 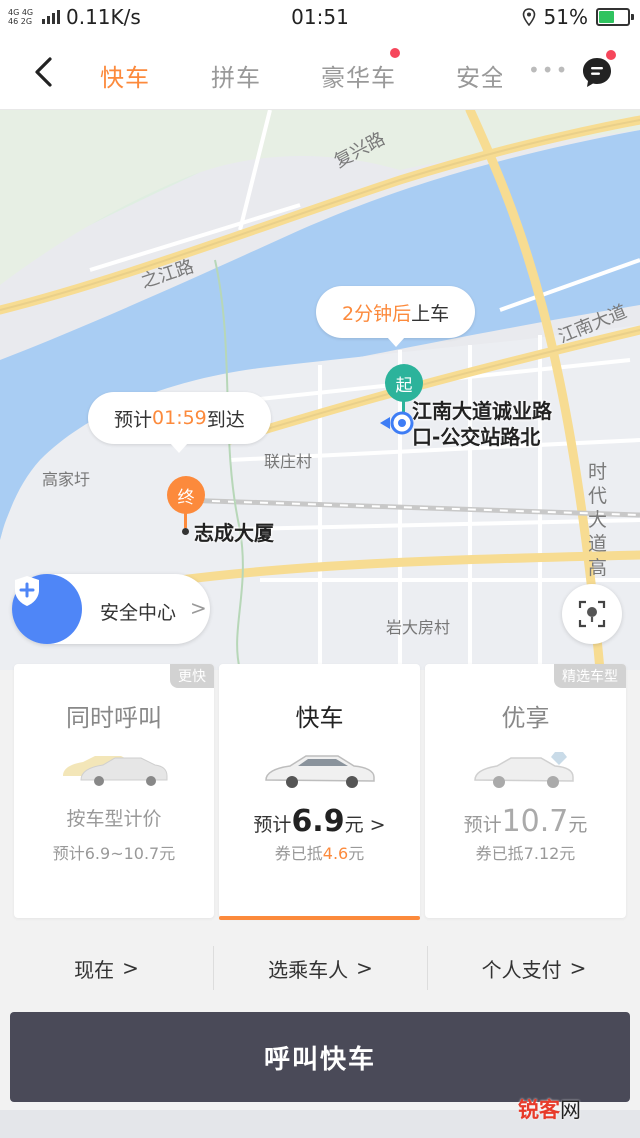 What do you see at coordinates (94, 969) in the screenshot?
I see `option-label: 现在` at bounding box center [94, 969].